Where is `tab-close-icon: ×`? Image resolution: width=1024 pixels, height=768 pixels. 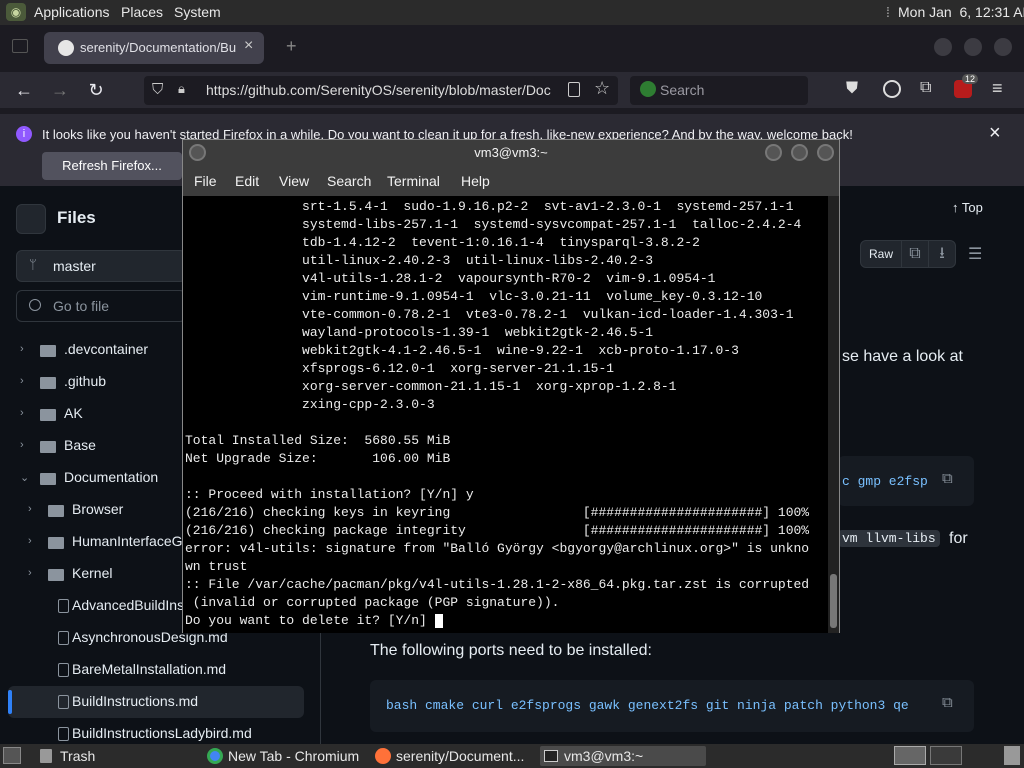 tab-close-icon: × is located at coordinates (248, 46).